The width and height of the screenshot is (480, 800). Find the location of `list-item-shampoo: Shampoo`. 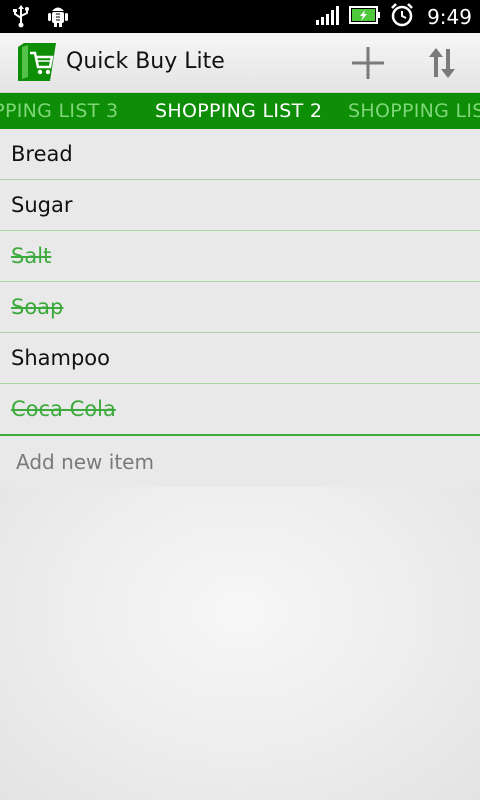

list-item-shampoo: Shampoo is located at coordinates (240, 358).